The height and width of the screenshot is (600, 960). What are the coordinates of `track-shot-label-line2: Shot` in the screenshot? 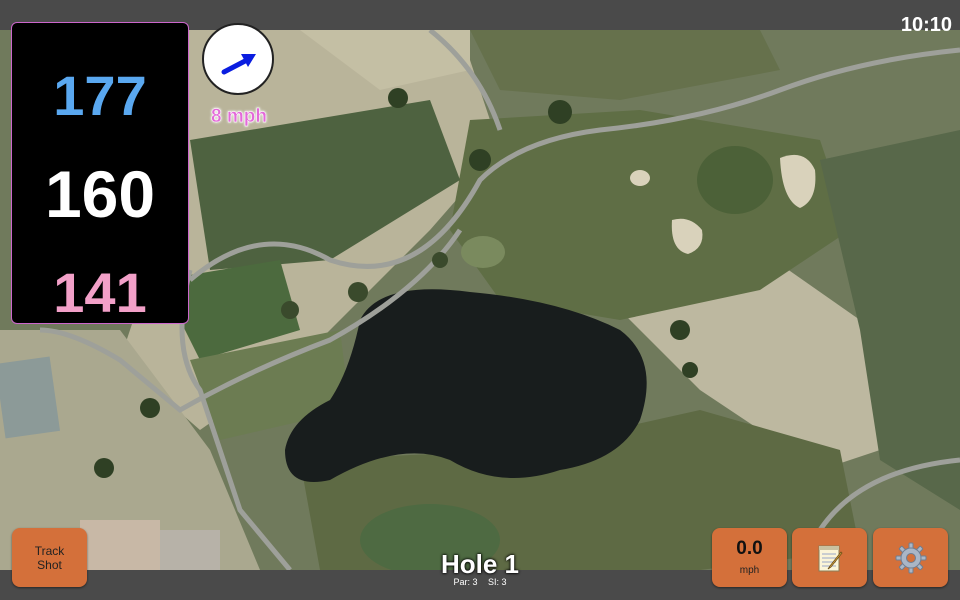 It's located at (49, 564).